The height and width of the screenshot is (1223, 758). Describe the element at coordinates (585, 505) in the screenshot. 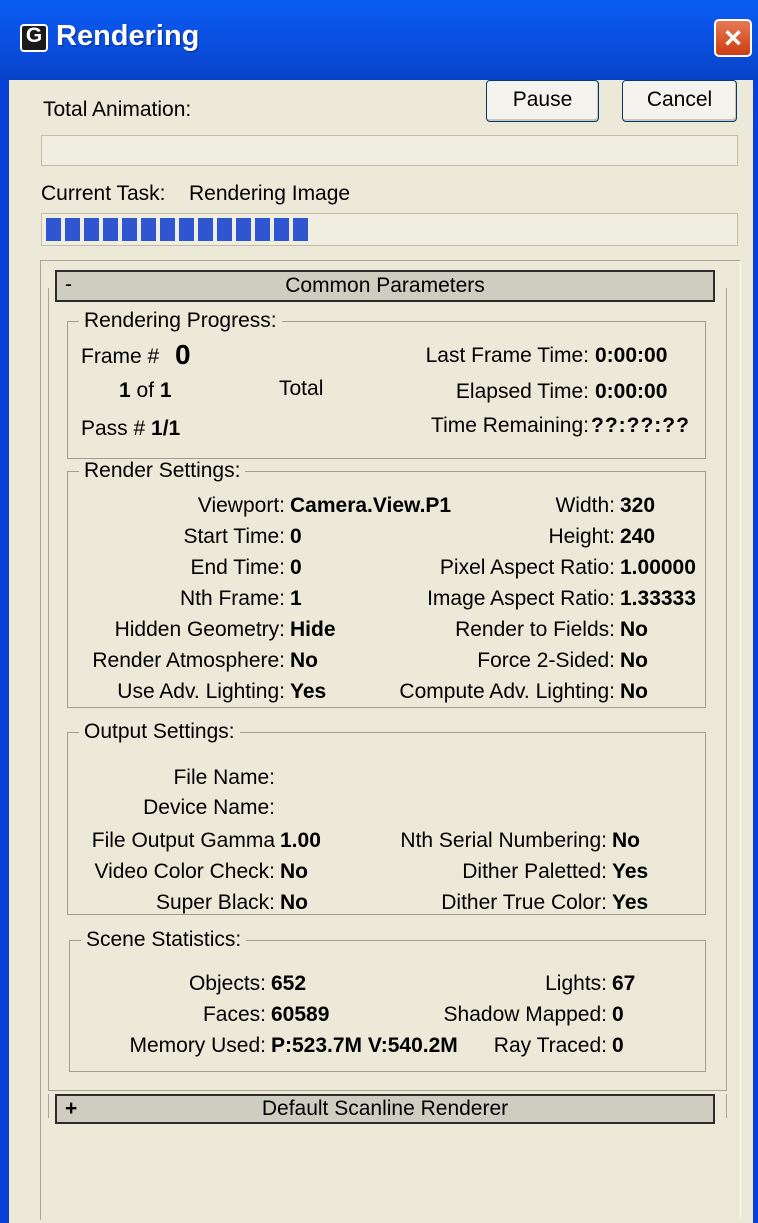

I see `render-setting-right-label: Width:` at that location.